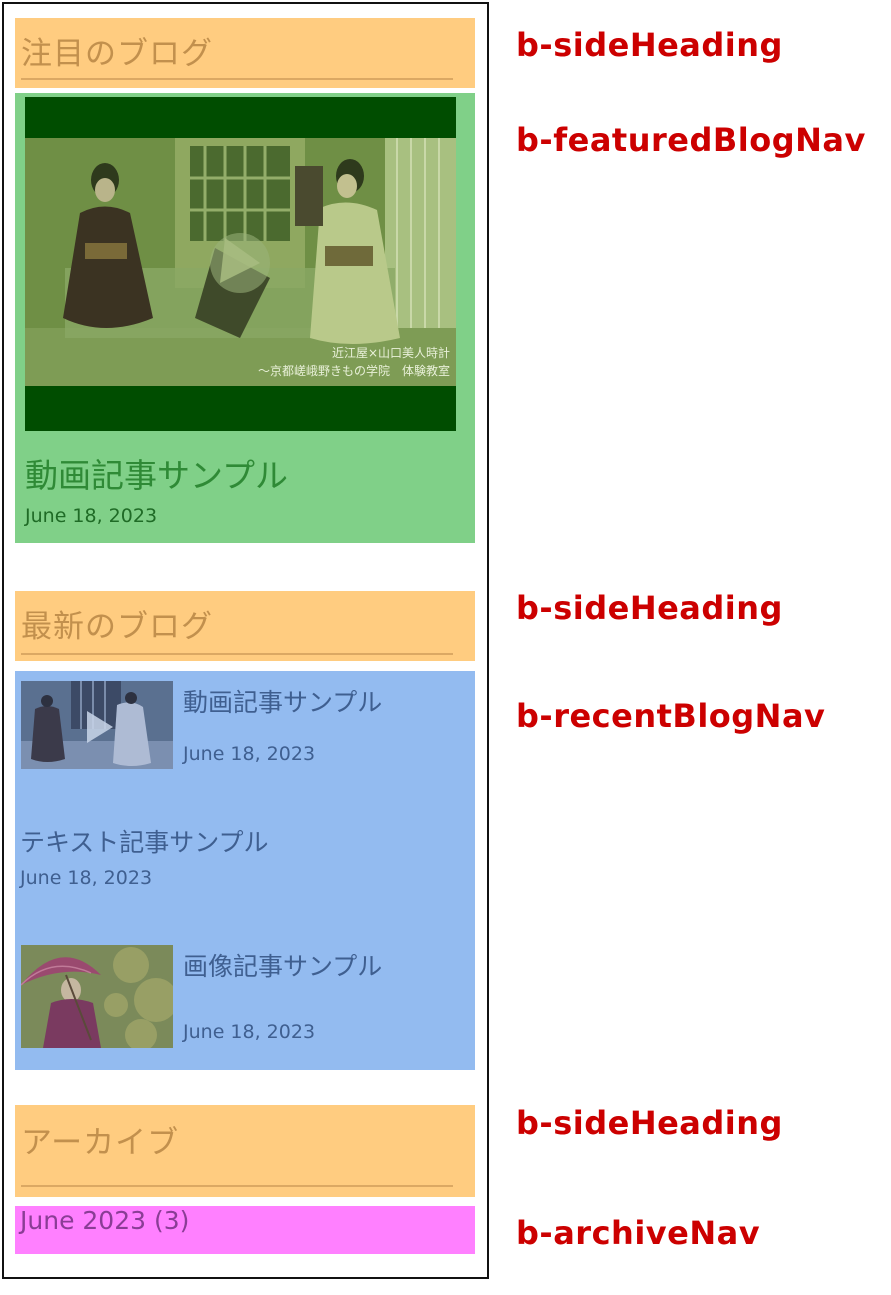 The width and height of the screenshot is (891, 1295). Describe the element at coordinates (249, 1032) in the screenshot. I see `recent-item-3-date: June 18, 2023` at that location.